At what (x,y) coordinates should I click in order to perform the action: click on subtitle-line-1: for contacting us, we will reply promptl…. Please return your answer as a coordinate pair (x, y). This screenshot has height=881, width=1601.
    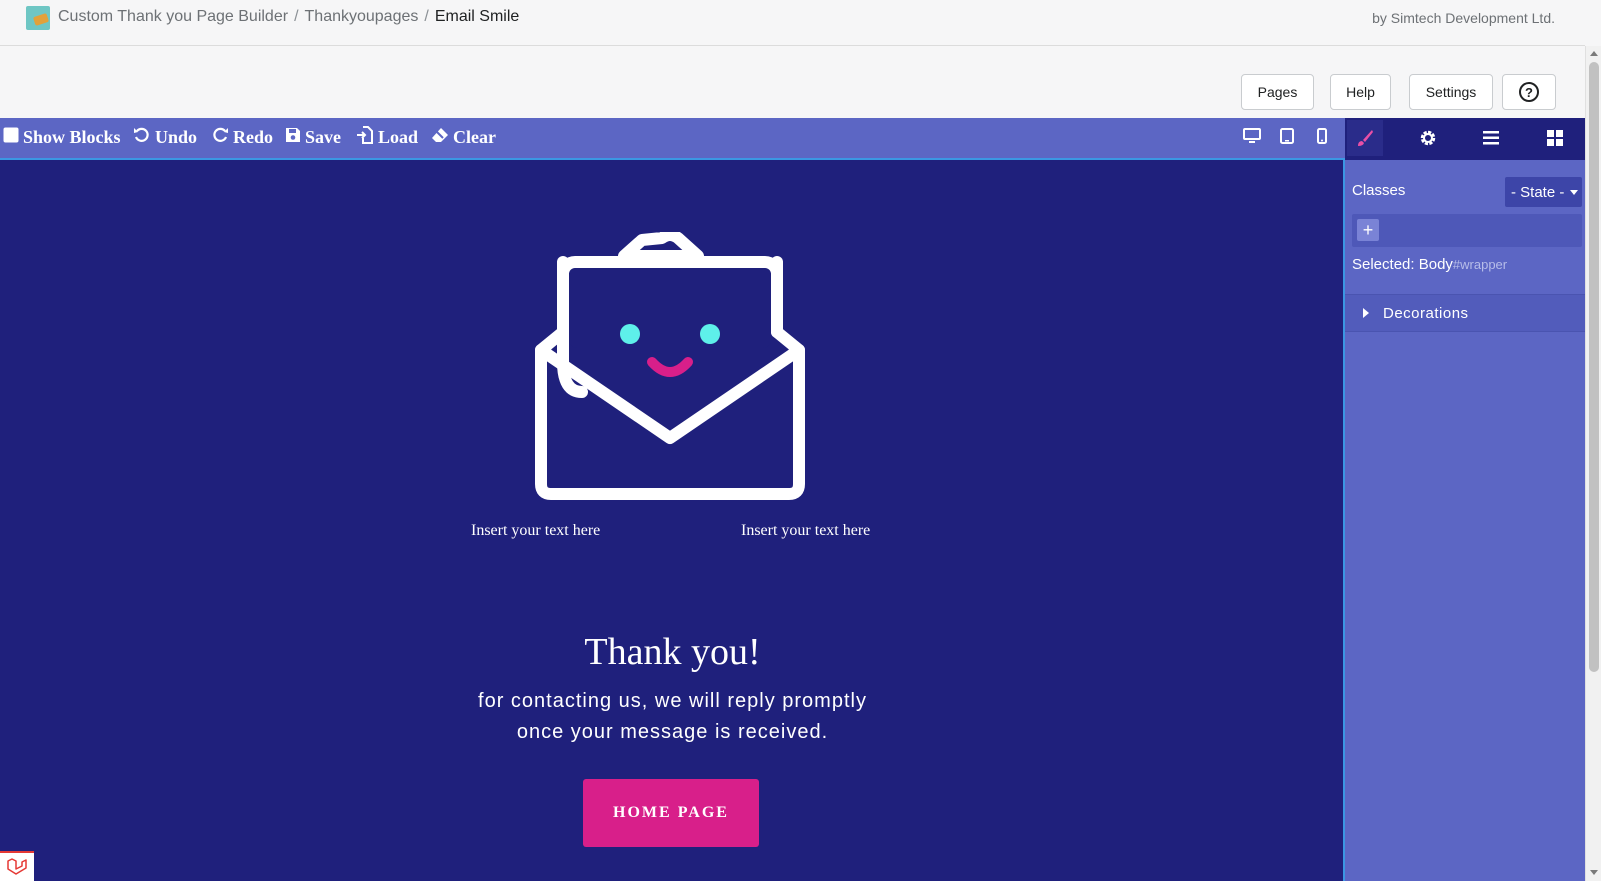
    Looking at the image, I should click on (672, 701).